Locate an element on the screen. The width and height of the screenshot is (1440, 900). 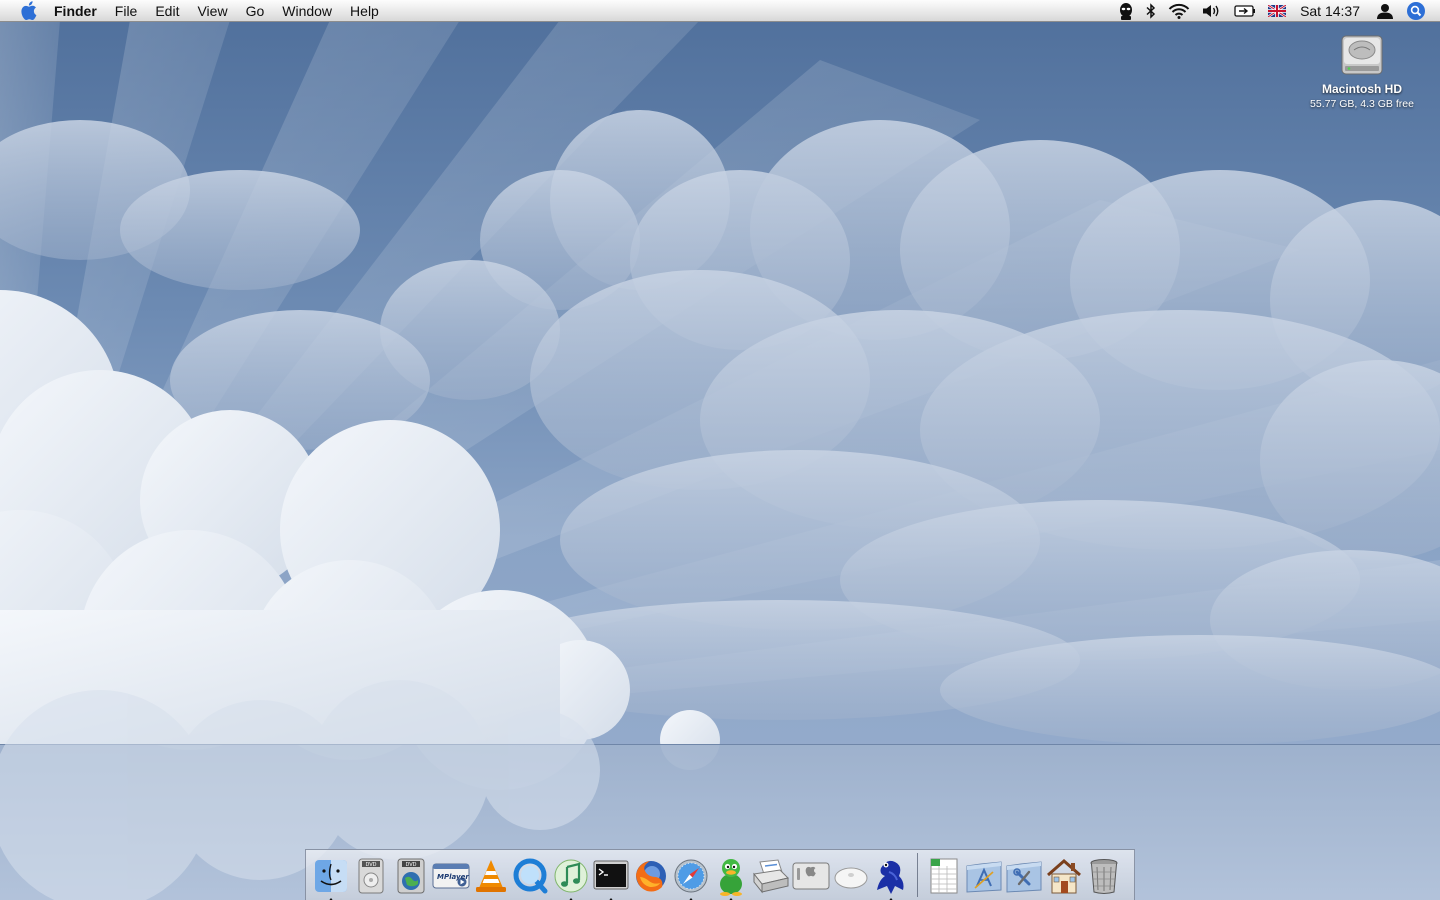
dock-app-printer is located at coordinates (771, 876).